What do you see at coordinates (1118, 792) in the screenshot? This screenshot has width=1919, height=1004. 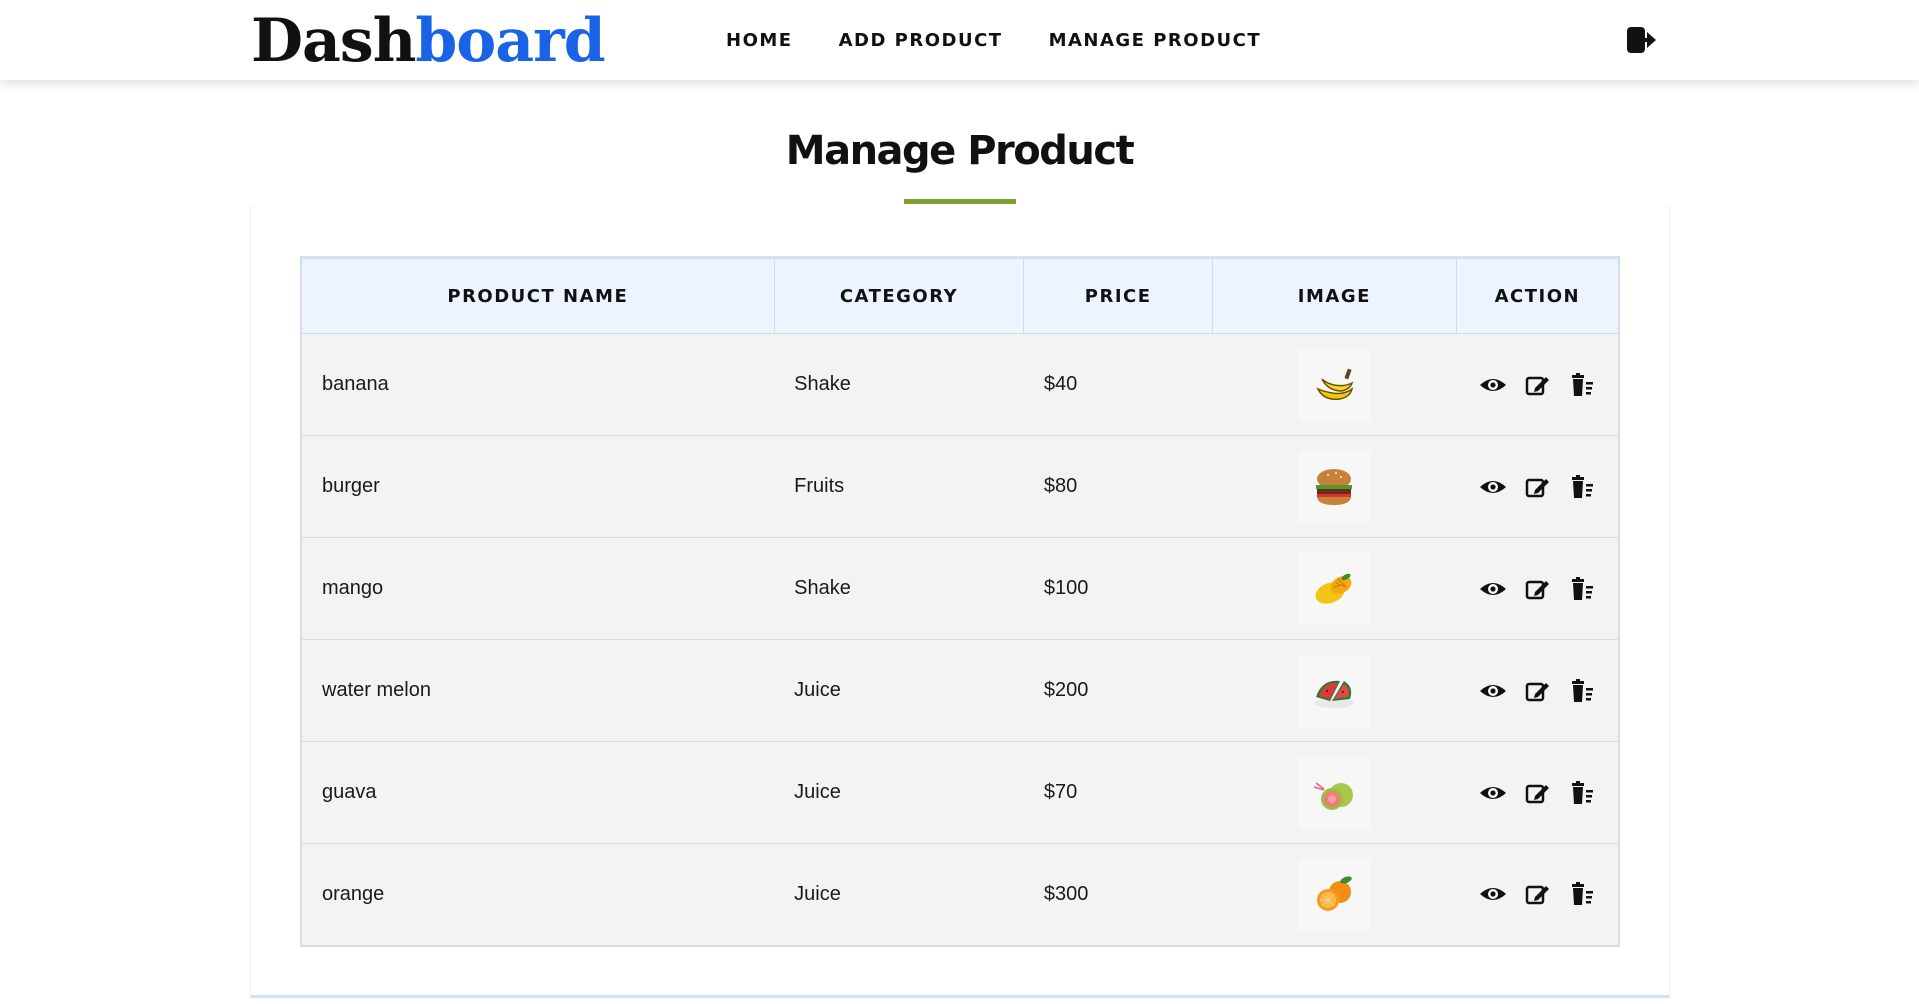 I see `price-cell: $70` at bounding box center [1118, 792].